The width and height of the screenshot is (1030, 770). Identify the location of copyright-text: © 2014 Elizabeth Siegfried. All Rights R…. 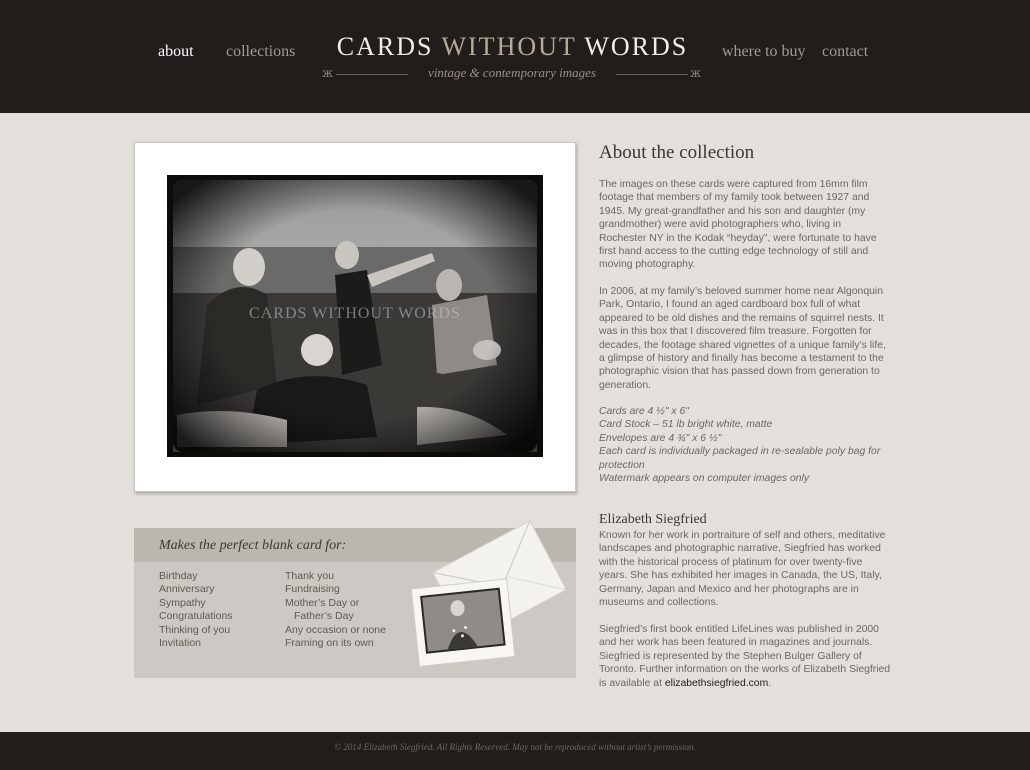
(515, 747).